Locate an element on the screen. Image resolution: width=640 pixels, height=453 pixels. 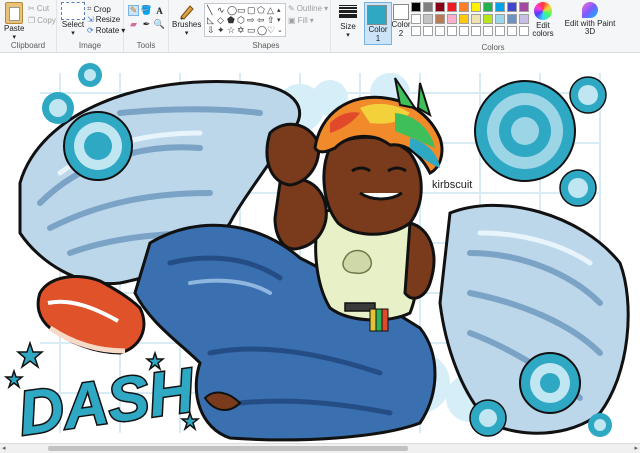
magnifier-tool: 🔍 is located at coordinates (159, 24).